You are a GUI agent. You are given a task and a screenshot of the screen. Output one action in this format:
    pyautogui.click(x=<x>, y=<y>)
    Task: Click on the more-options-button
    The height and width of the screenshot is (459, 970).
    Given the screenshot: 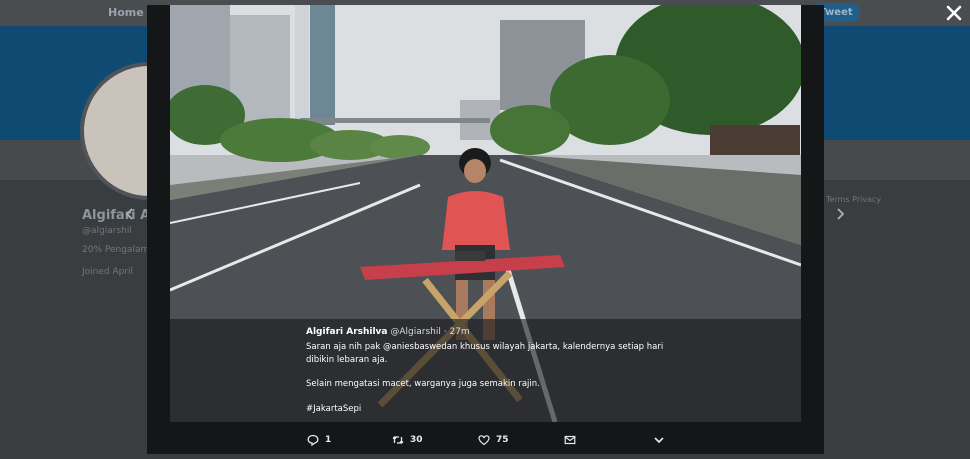 What is the action you would take?
    pyautogui.click(x=659, y=440)
    